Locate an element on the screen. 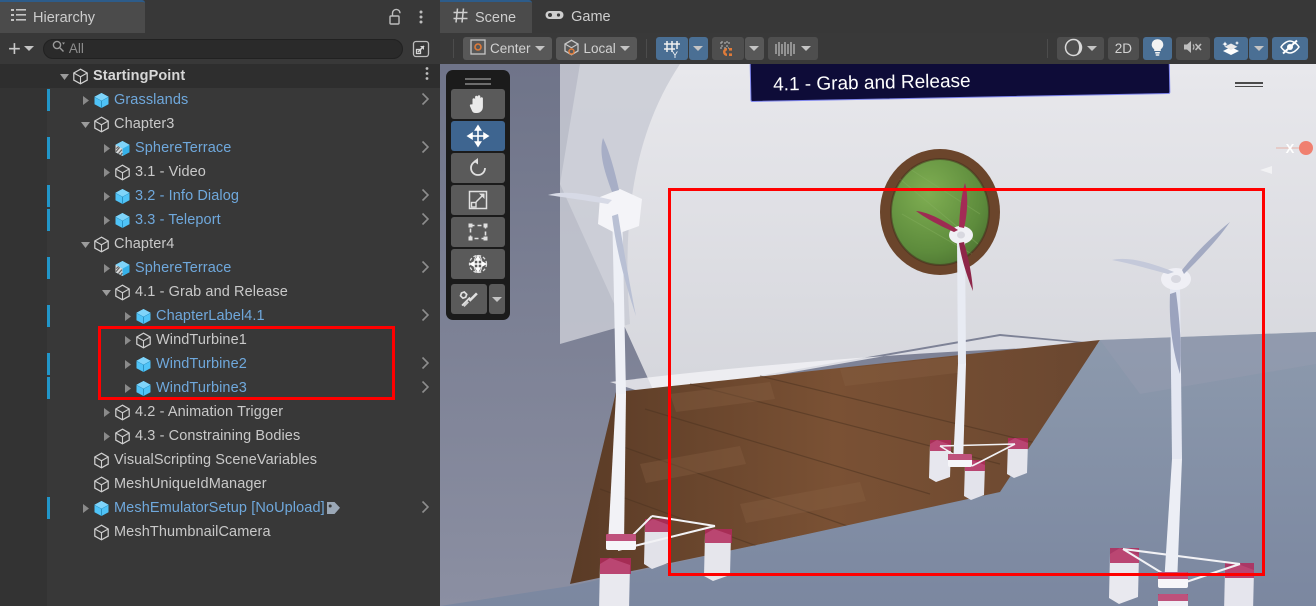  hierarchy-row-4-3-constraining-bodies: 4.3 - Constraining Bodies is located at coordinates (220, 436).